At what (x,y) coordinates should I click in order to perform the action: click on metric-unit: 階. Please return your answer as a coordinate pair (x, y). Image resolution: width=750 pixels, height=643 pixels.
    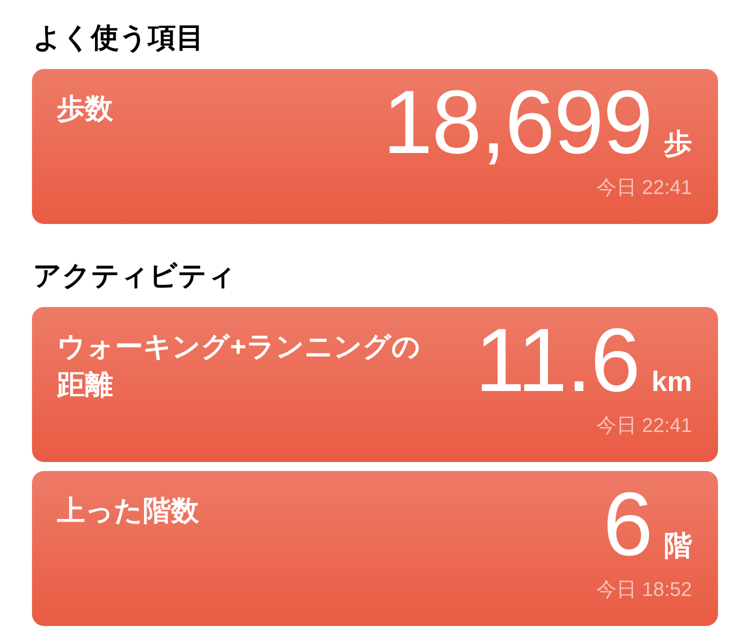
    Looking at the image, I should click on (678, 546).